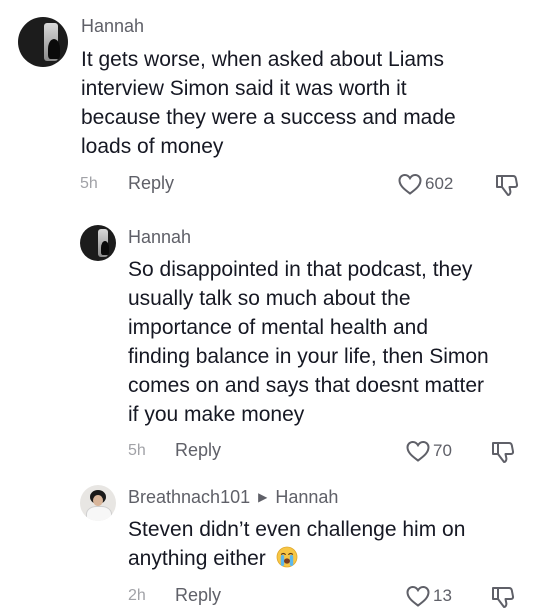 The height and width of the screenshot is (615, 540). What do you see at coordinates (189, 497) in the screenshot?
I see `reply-author: Breathnach101` at bounding box center [189, 497].